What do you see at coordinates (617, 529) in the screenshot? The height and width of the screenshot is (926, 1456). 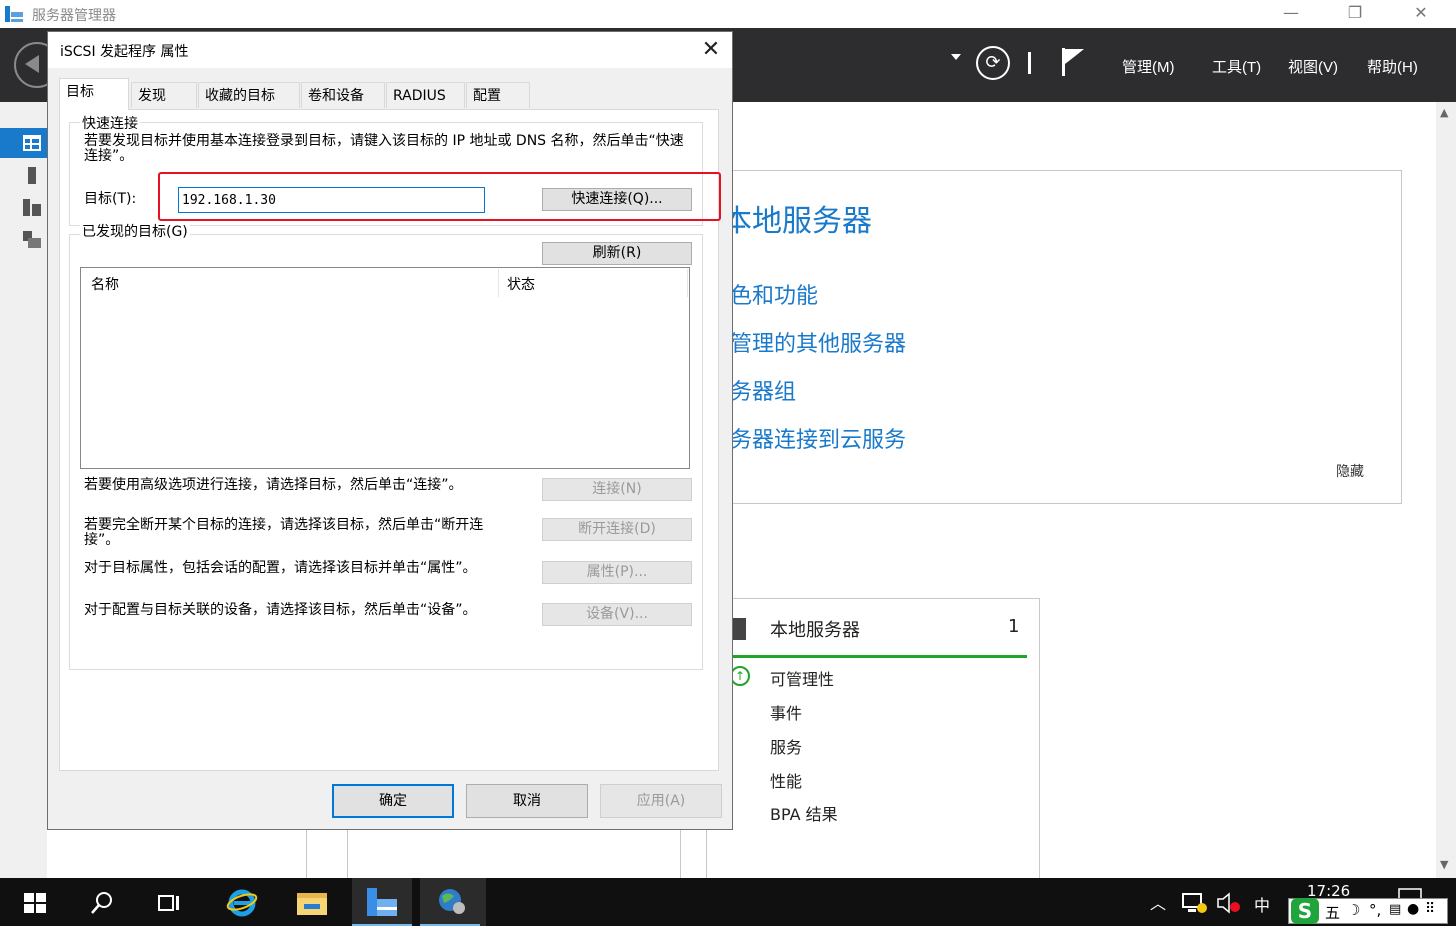 I see `disconnect-button: 断开连接(D)` at bounding box center [617, 529].